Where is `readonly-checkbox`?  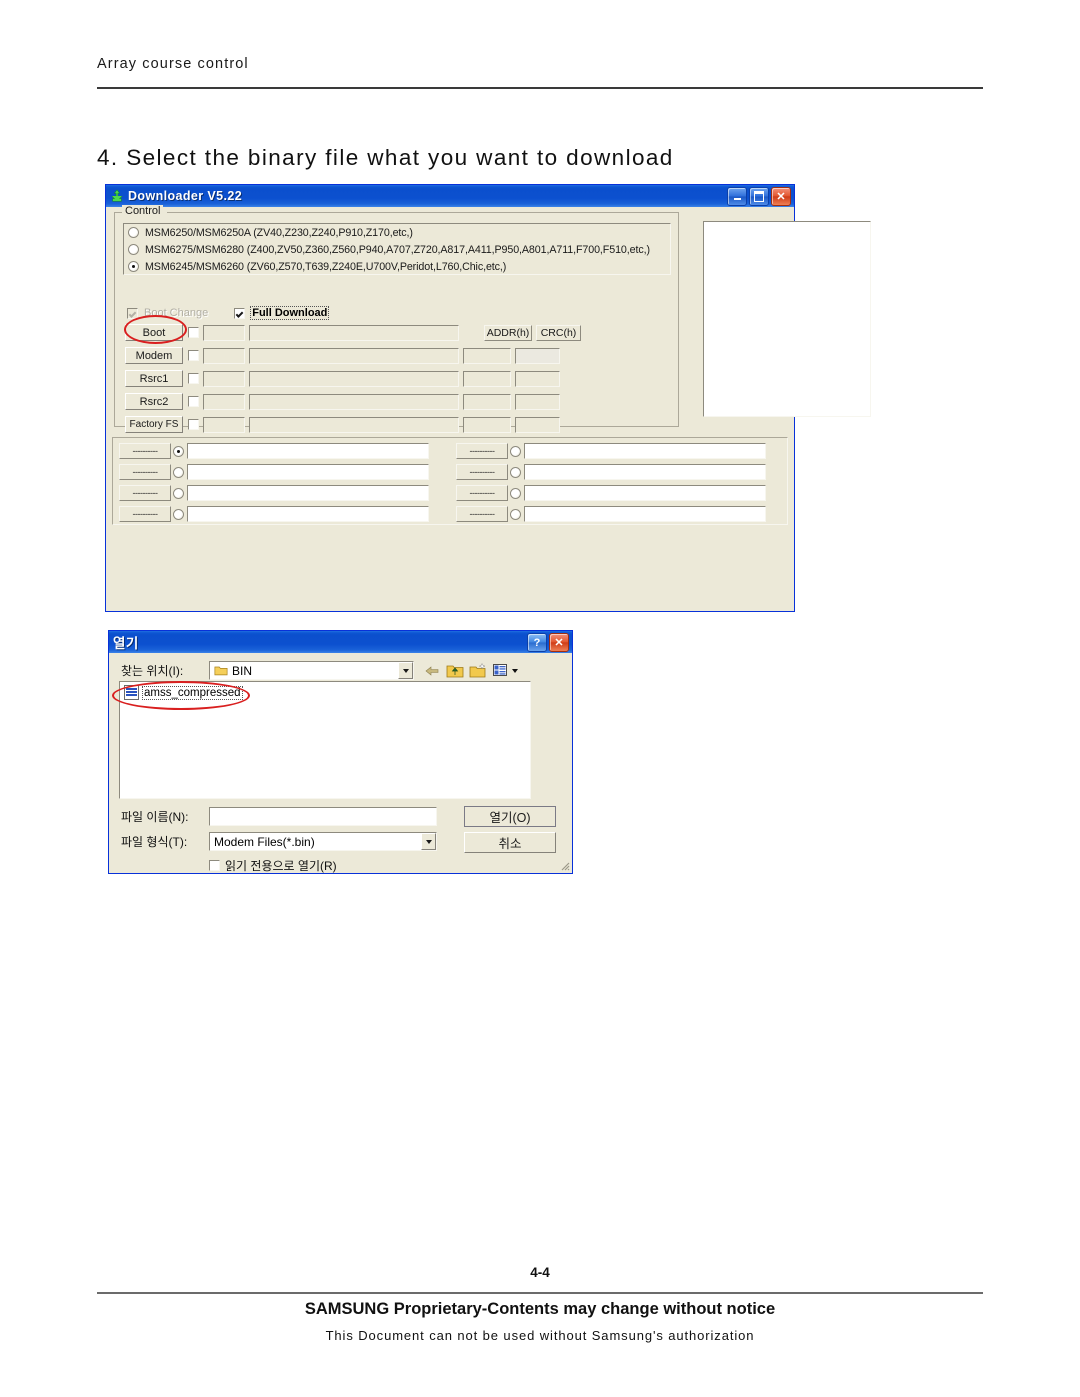 readonly-checkbox is located at coordinates (214, 865).